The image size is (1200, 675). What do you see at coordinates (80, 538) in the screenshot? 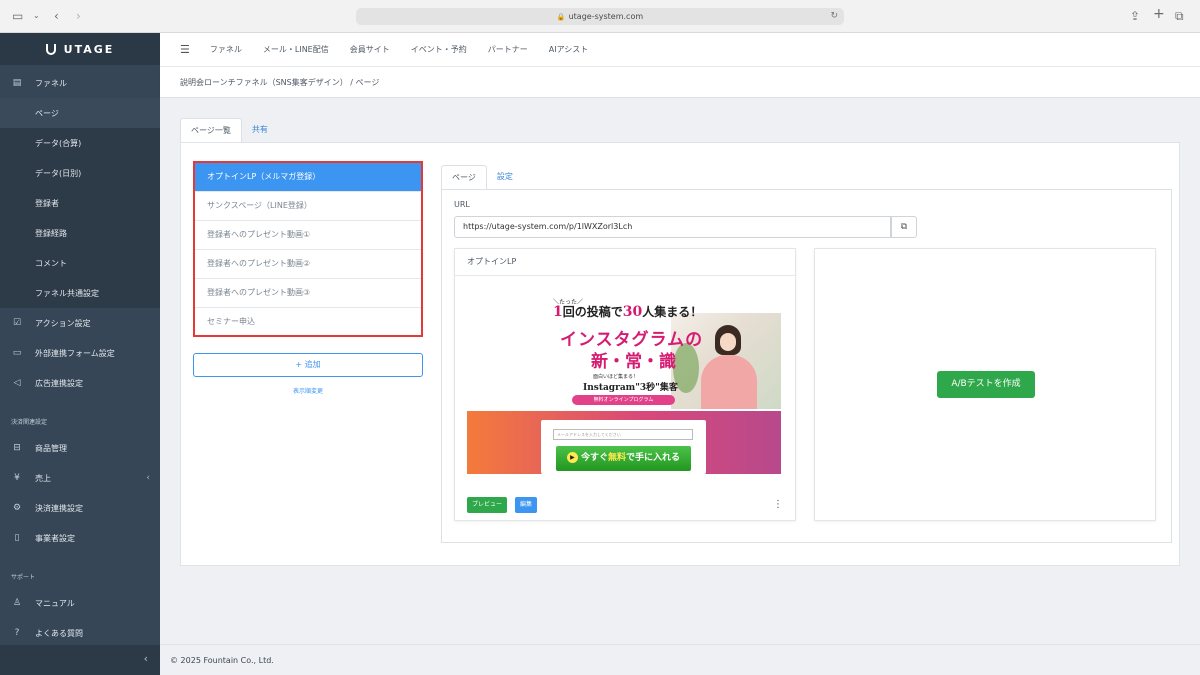
I see `sidebar-item-business: ▯ 事業者設定` at bounding box center [80, 538].